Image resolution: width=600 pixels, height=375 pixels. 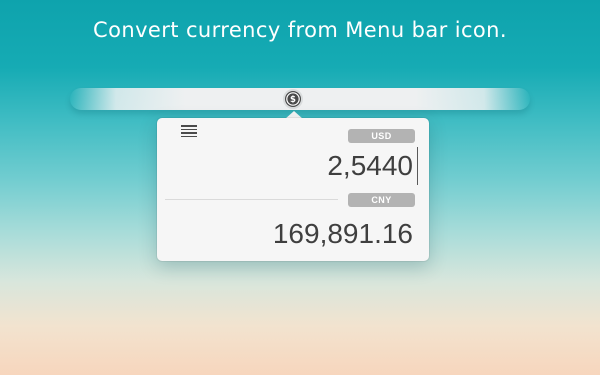 I want to click on text-caret, so click(x=417, y=166).